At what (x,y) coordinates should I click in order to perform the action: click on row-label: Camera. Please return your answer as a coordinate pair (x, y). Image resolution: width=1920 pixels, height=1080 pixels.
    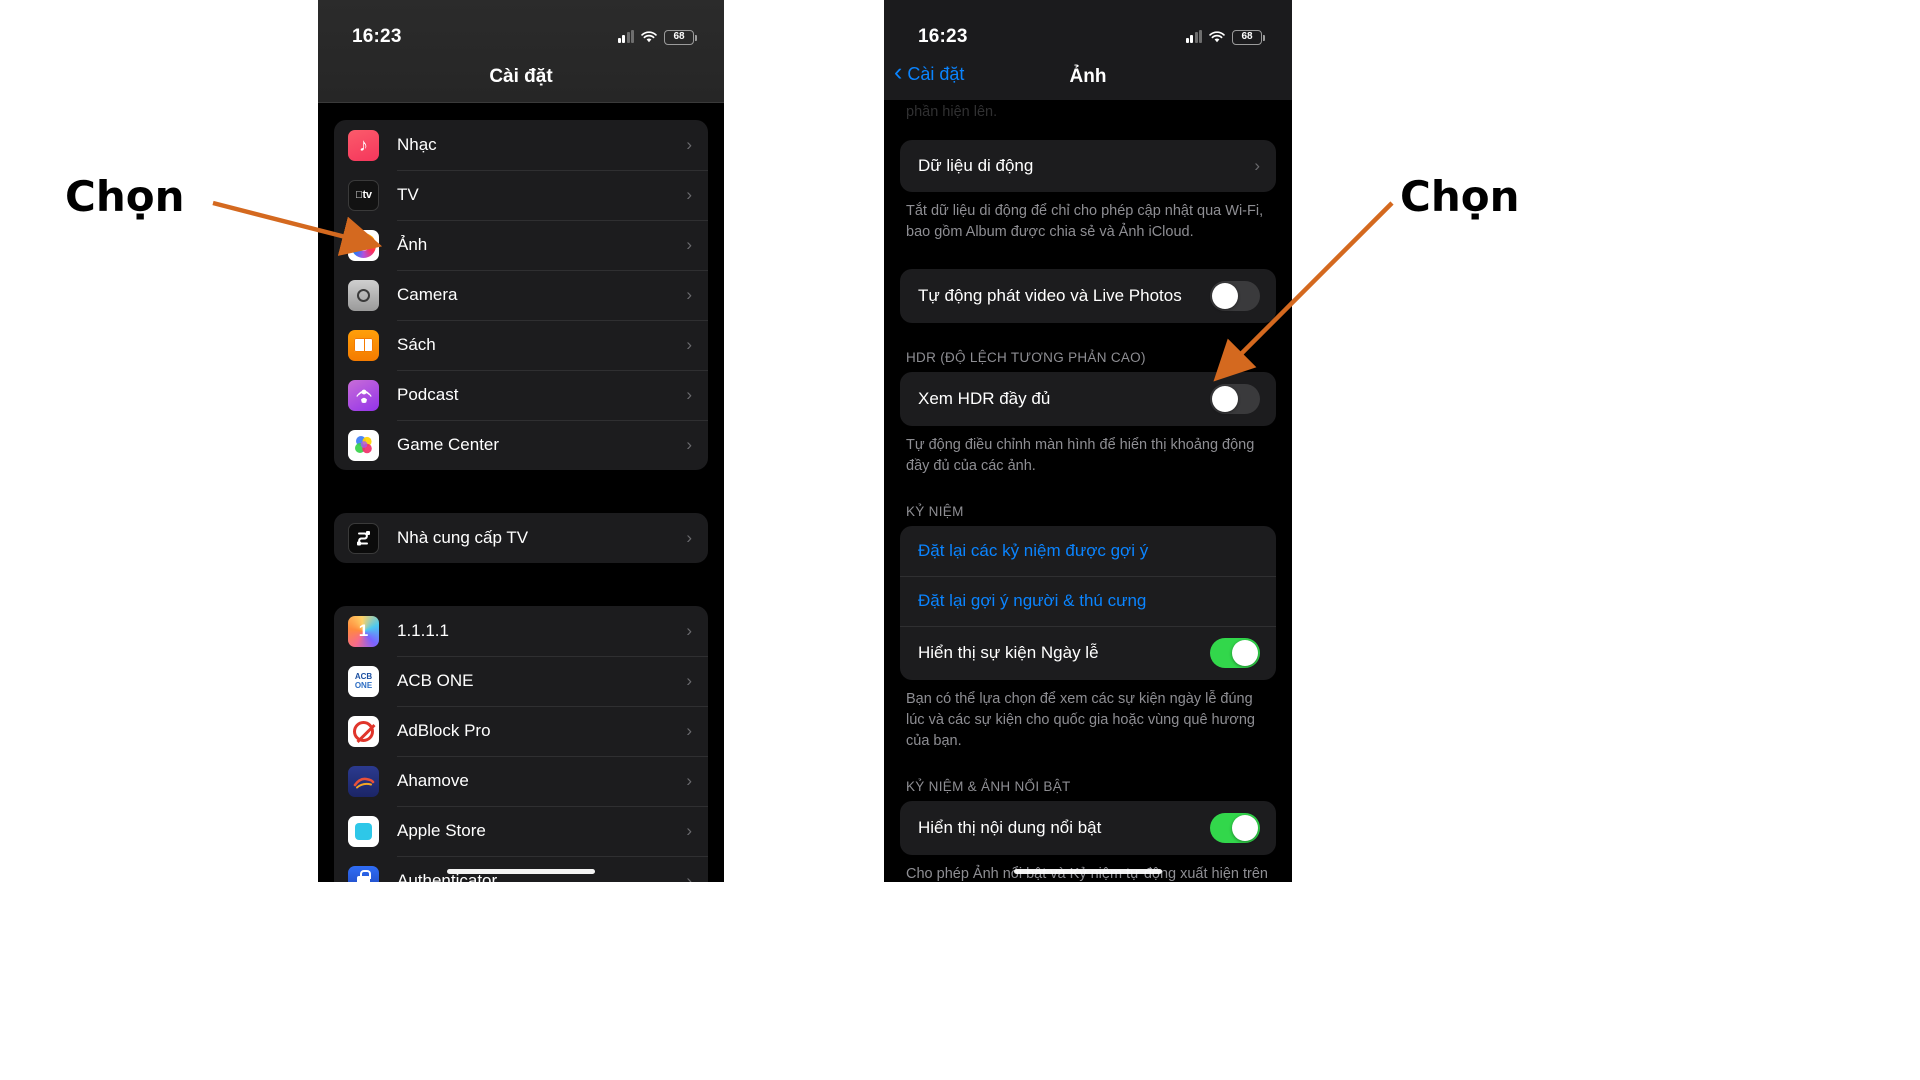
    Looking at the image, I should click on (427, 294).